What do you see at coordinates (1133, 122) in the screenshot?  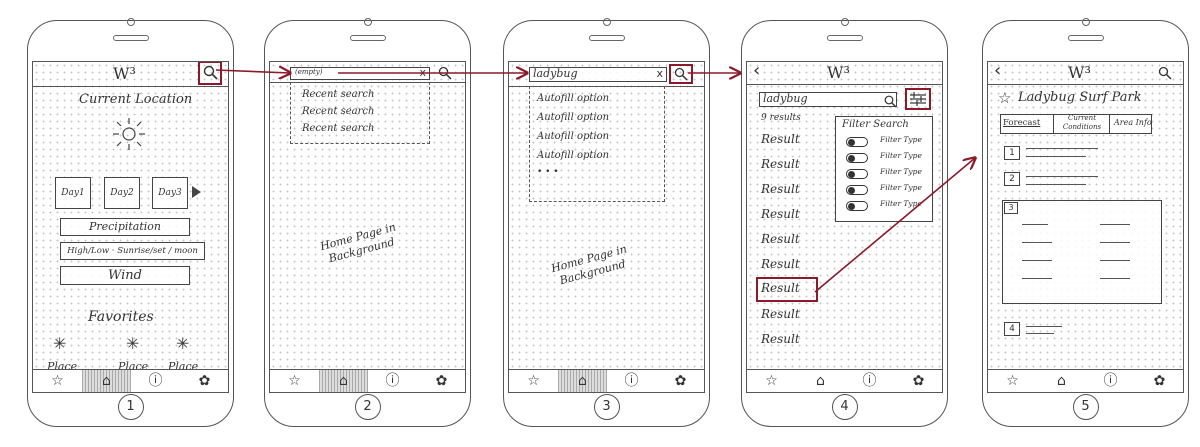 I see `tab-area-info: Area Info` at bounding box center [1133, 122].